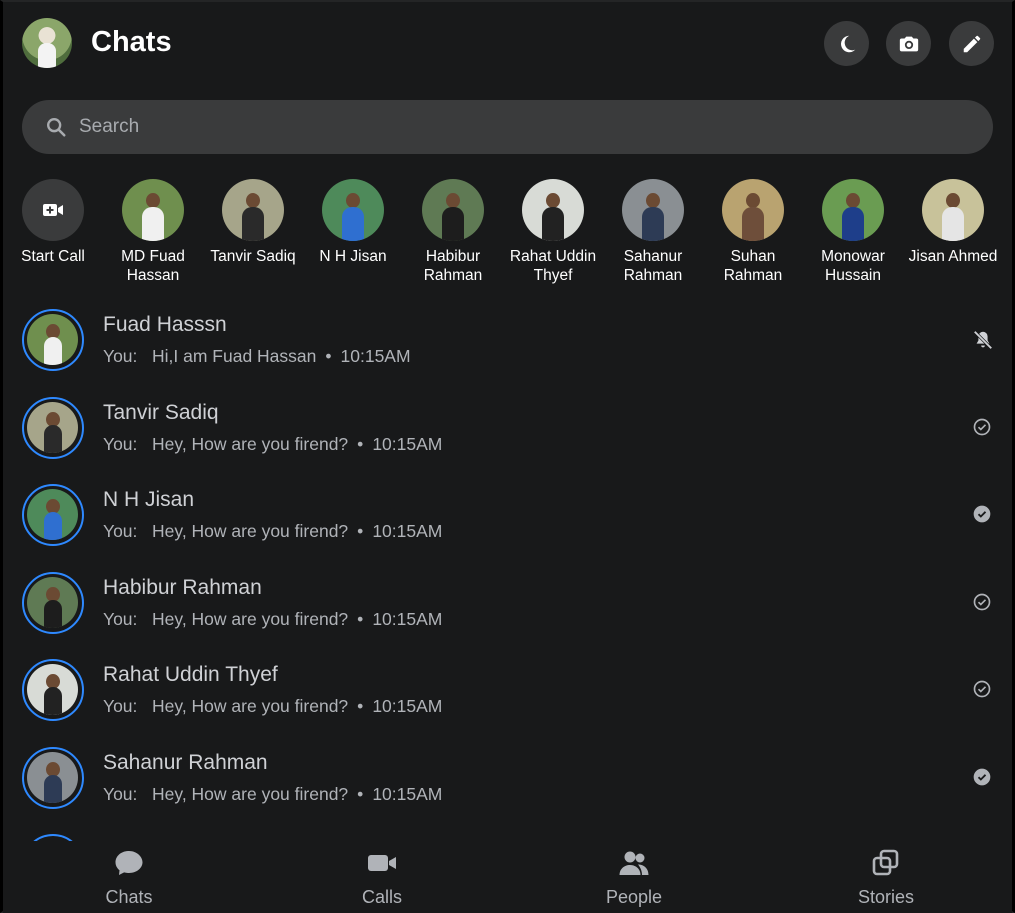 Image resolution: width=1015 pixels, height=913 pixels. I want to click on story-item: MD Fuad Hassan, so click(153, 232).